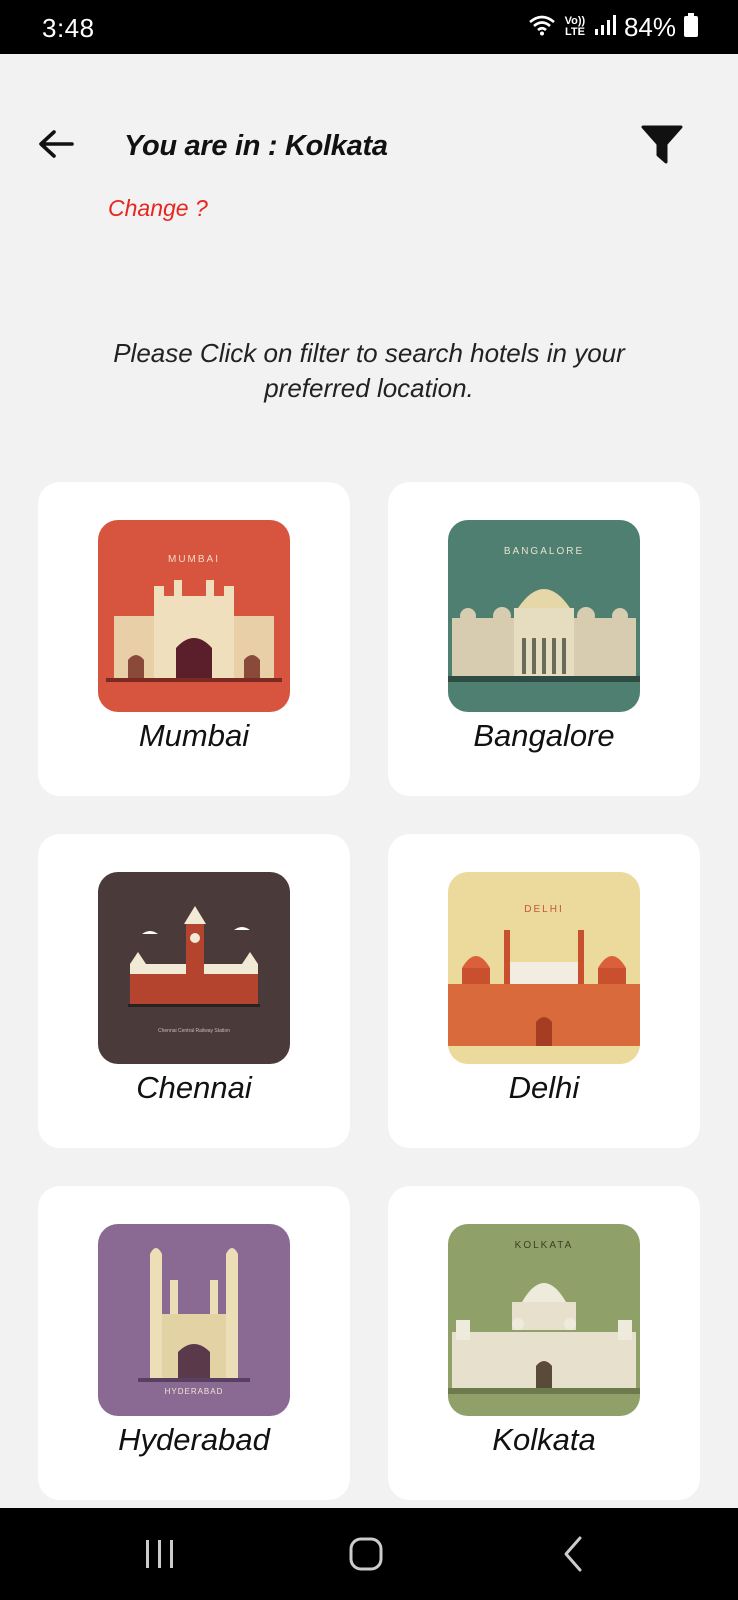  I want to click on city-card-mumbai: MUMBAI Mumbai, so click(194, 639).